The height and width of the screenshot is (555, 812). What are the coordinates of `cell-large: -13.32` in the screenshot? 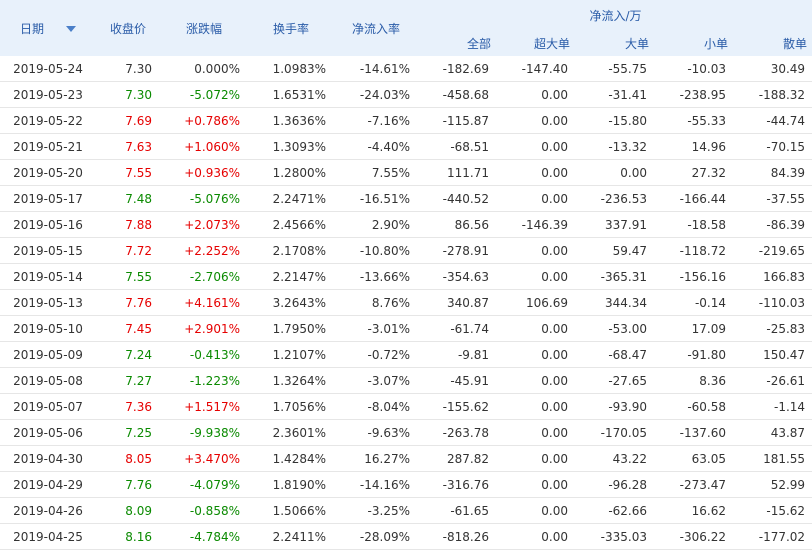 It's located at (615, 146).